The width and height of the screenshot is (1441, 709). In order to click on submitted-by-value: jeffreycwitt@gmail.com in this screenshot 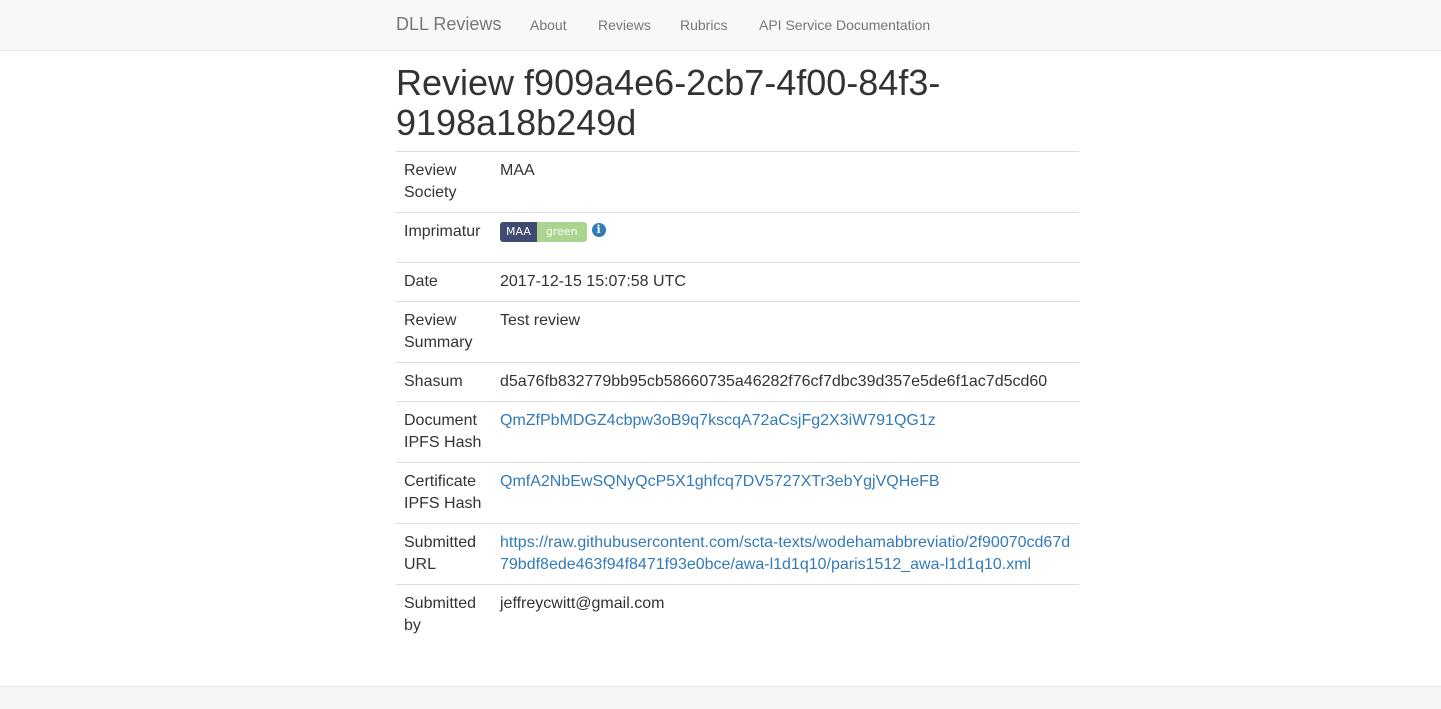, I will do `click(784, 614)`.